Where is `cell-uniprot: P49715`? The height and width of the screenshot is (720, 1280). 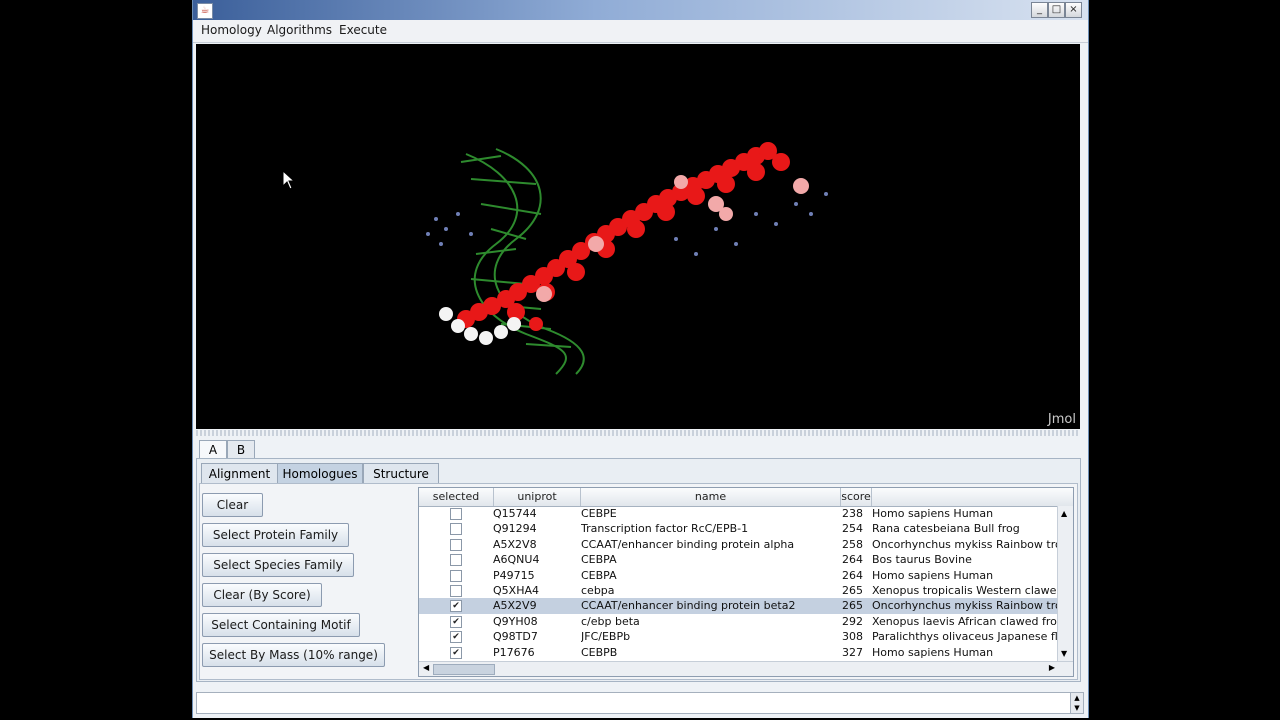 cell-uniprot: P49715 is located at coordinates (514, 575).